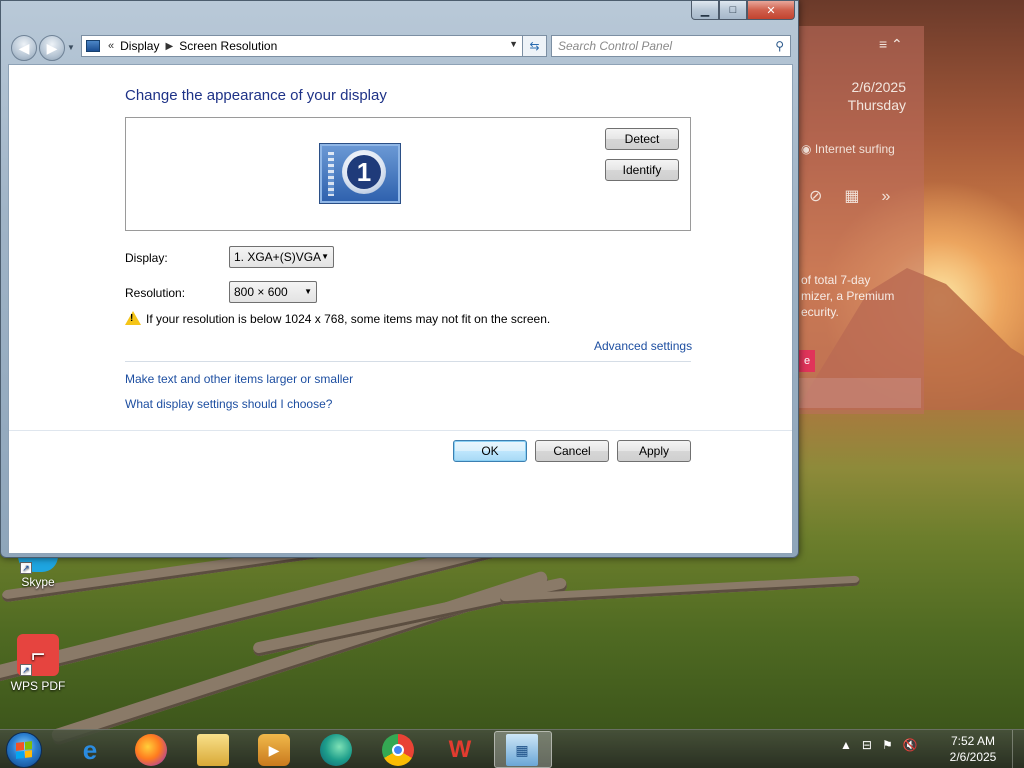  Describe the element at coordinates (490, 451) in the screenshot. I see `ok-button: OK` at that location.